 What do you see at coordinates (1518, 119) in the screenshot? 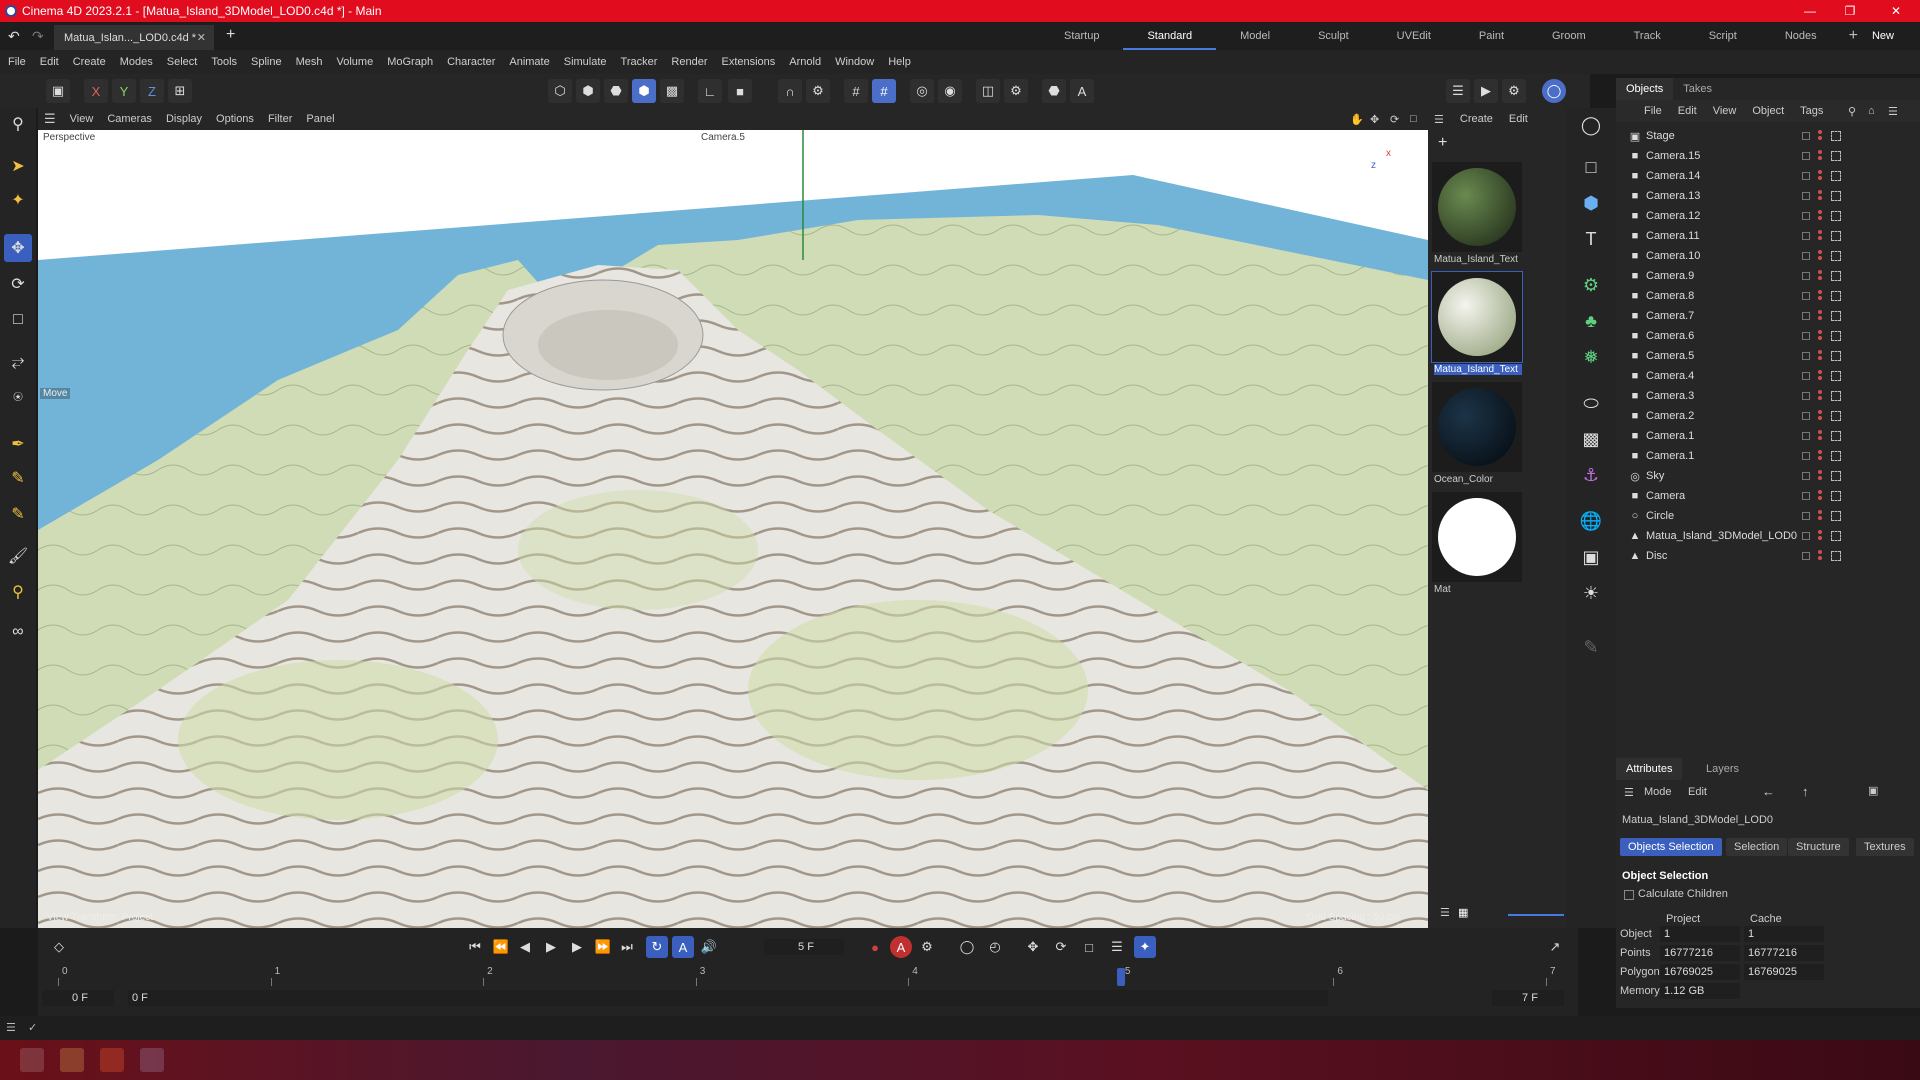
I see `material-menu-edit: Edit` at bounding box center [1518, 119].